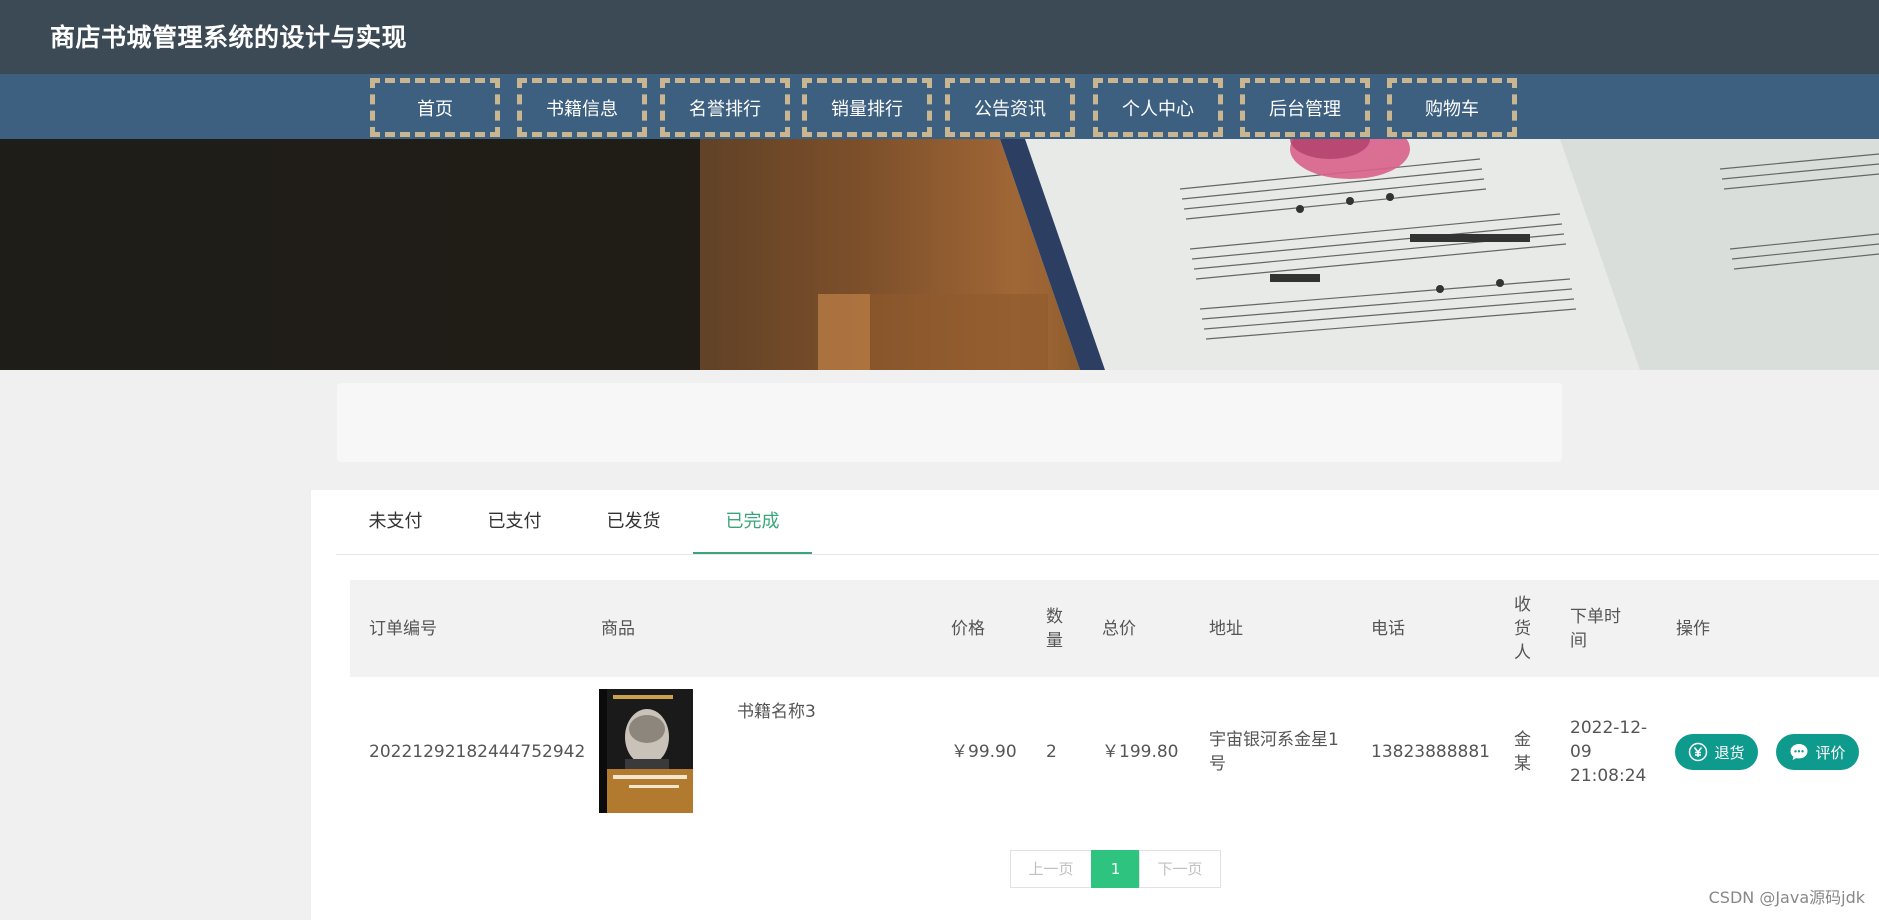 This screenshot has height=920, width=1879. I want to click on nav-home: 首页, so click(435, 107).